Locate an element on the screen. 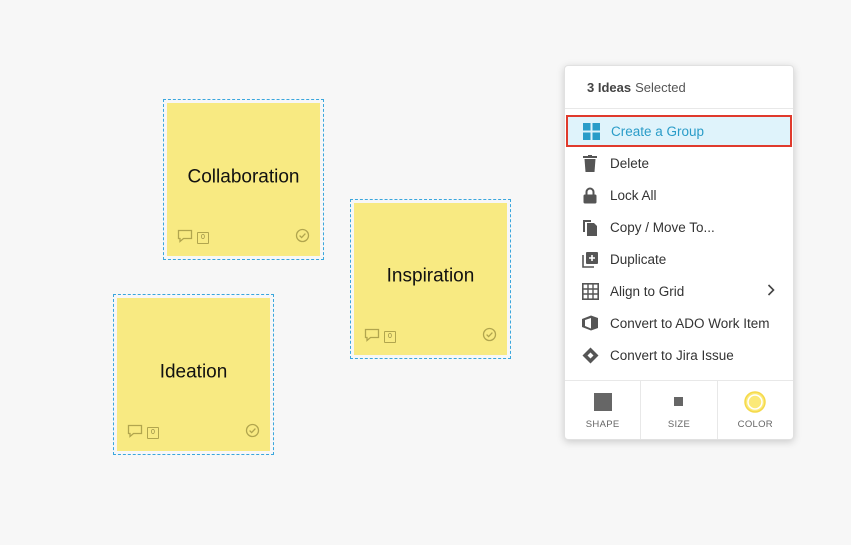 The image size is (851, 545). duplicate-item: Duplicate is located at coordinates (679, 259).